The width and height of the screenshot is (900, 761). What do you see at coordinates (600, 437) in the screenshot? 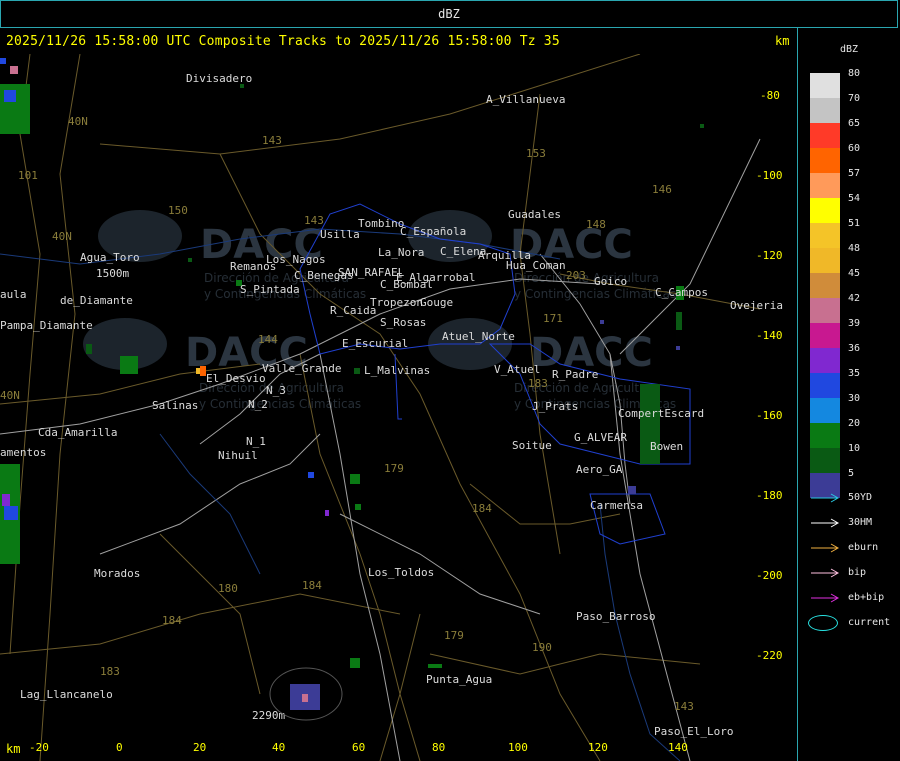
I see `place-name: G_ALVEAR` at bounding box center [600, 437].